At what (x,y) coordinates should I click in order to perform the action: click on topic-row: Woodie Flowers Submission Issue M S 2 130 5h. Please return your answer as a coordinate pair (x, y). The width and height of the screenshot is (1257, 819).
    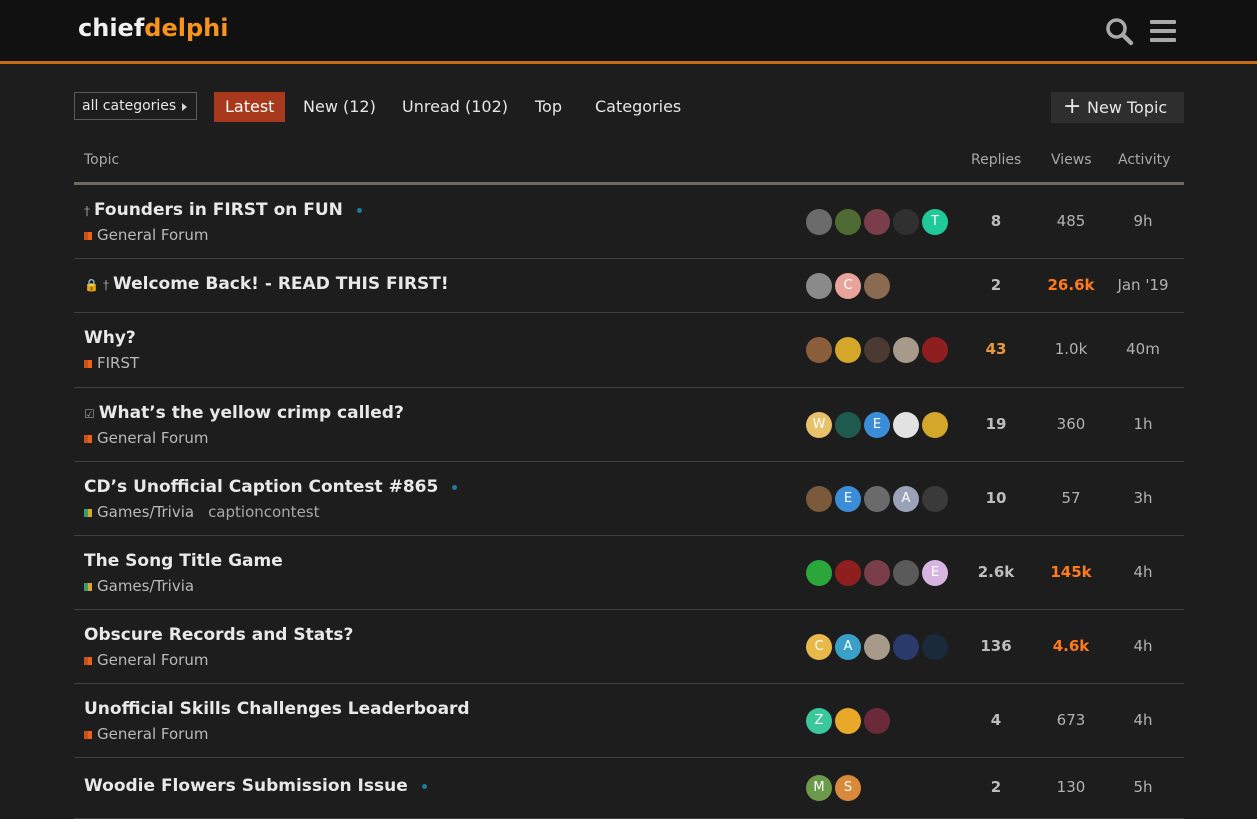
    Looking at the image, I should click on (629, 788).